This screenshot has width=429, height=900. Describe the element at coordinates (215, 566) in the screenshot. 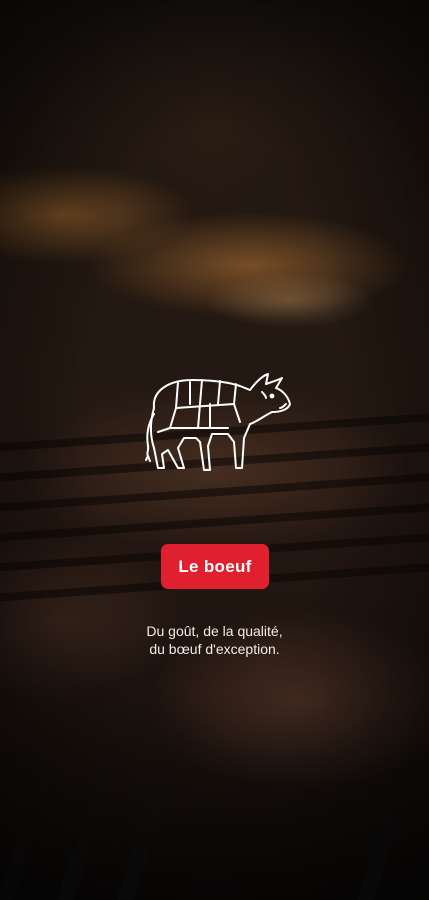

I see `le-boeuf-button: Le boeuf` at that location.